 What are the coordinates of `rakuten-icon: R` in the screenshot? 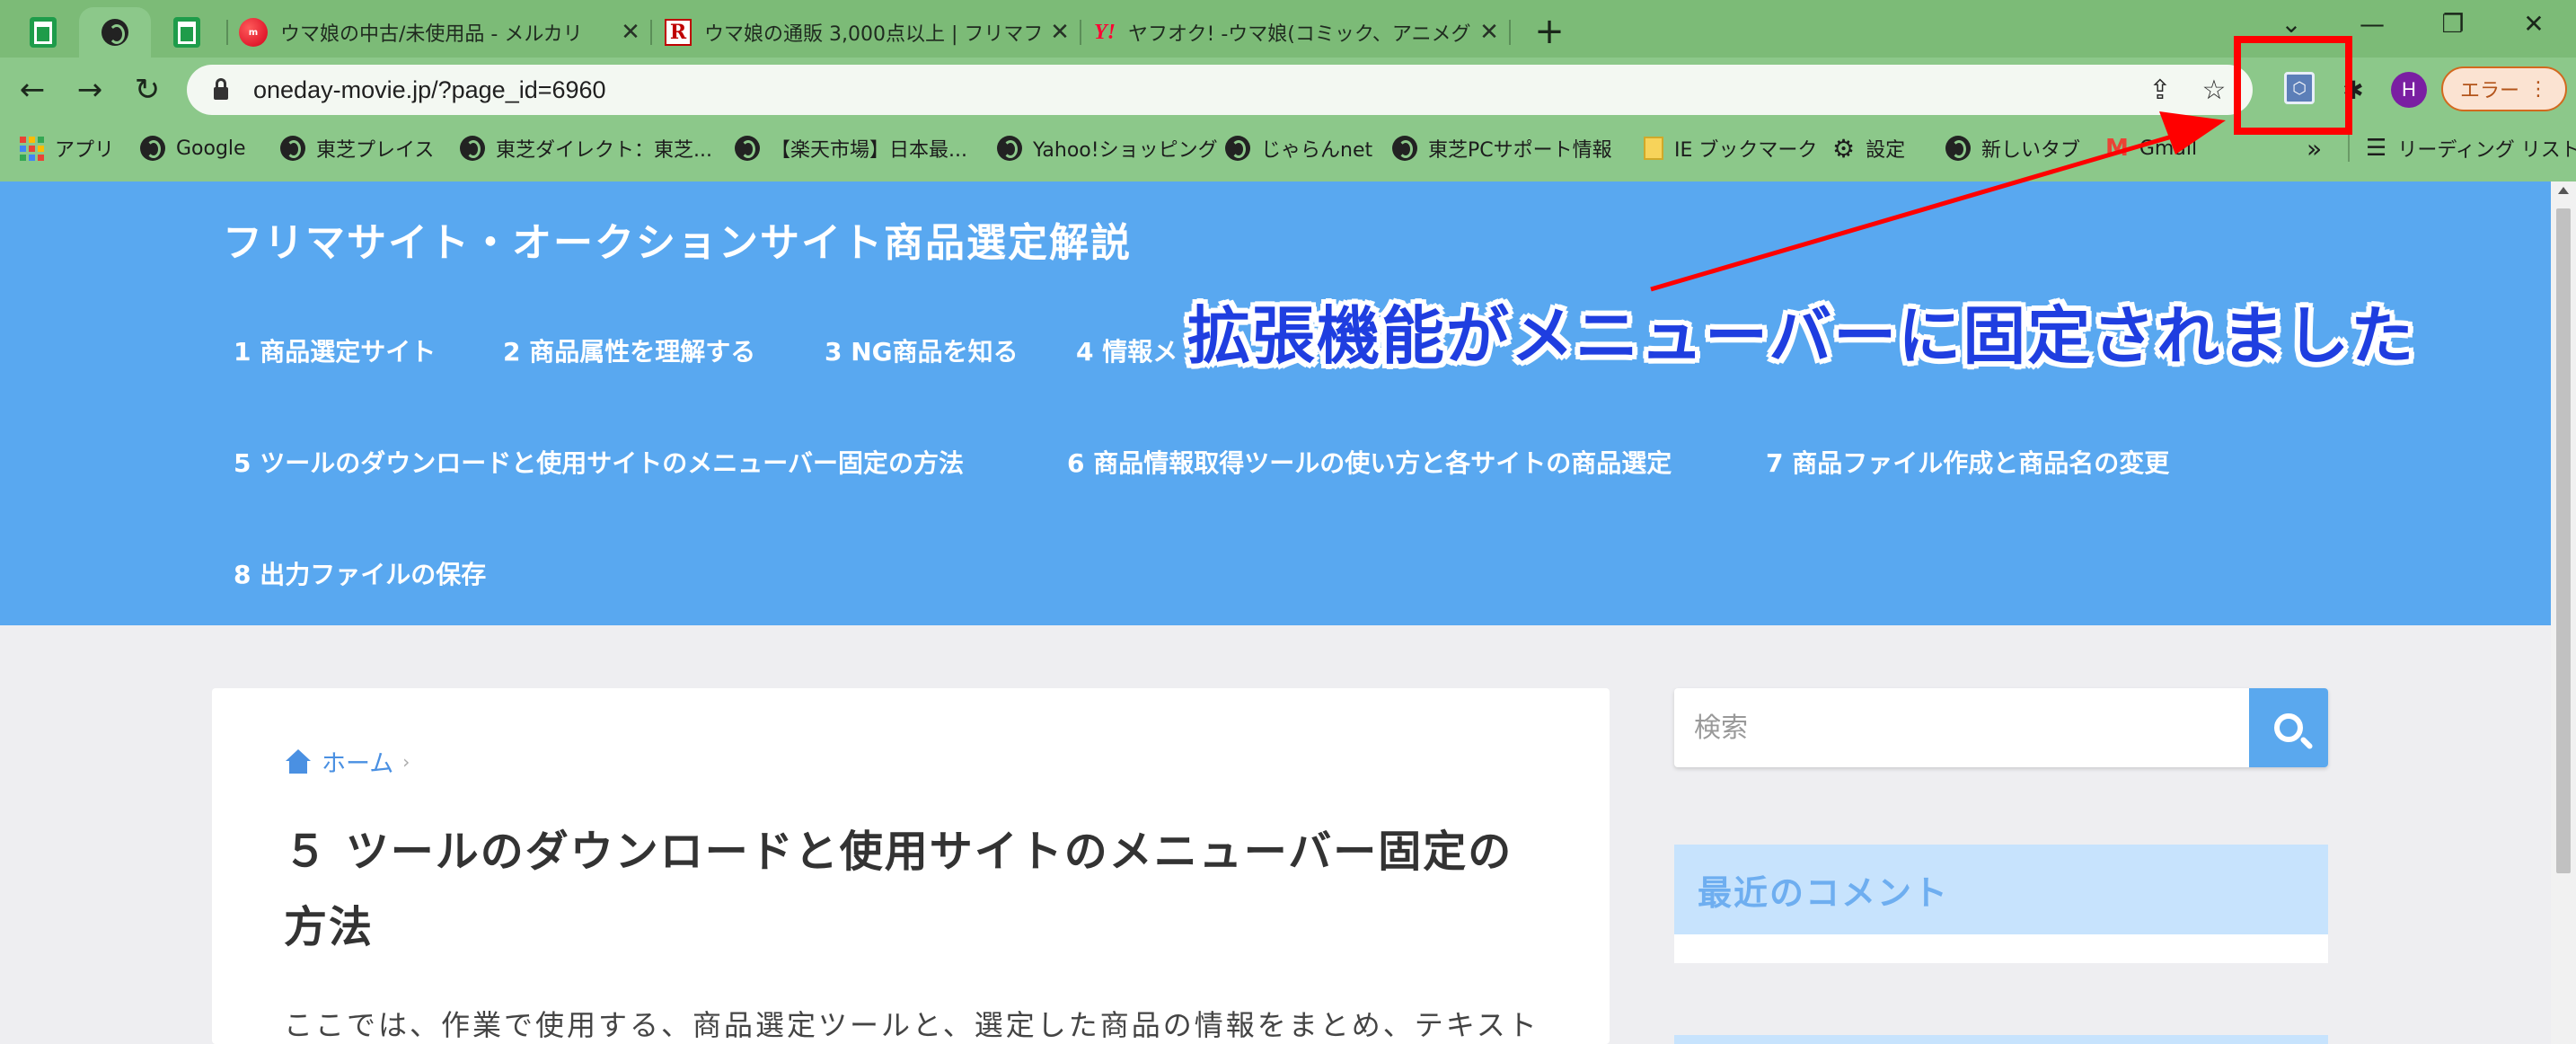 It's located at (678, 33).